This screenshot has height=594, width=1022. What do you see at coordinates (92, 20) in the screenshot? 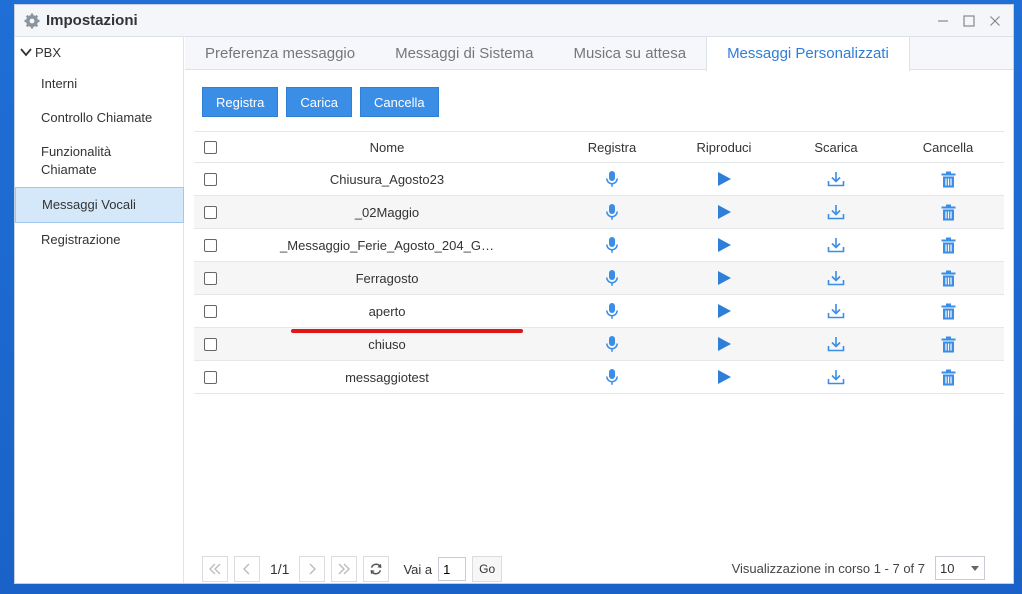
I see `window-title: Impostazioni` at bounding box center [92, 20].